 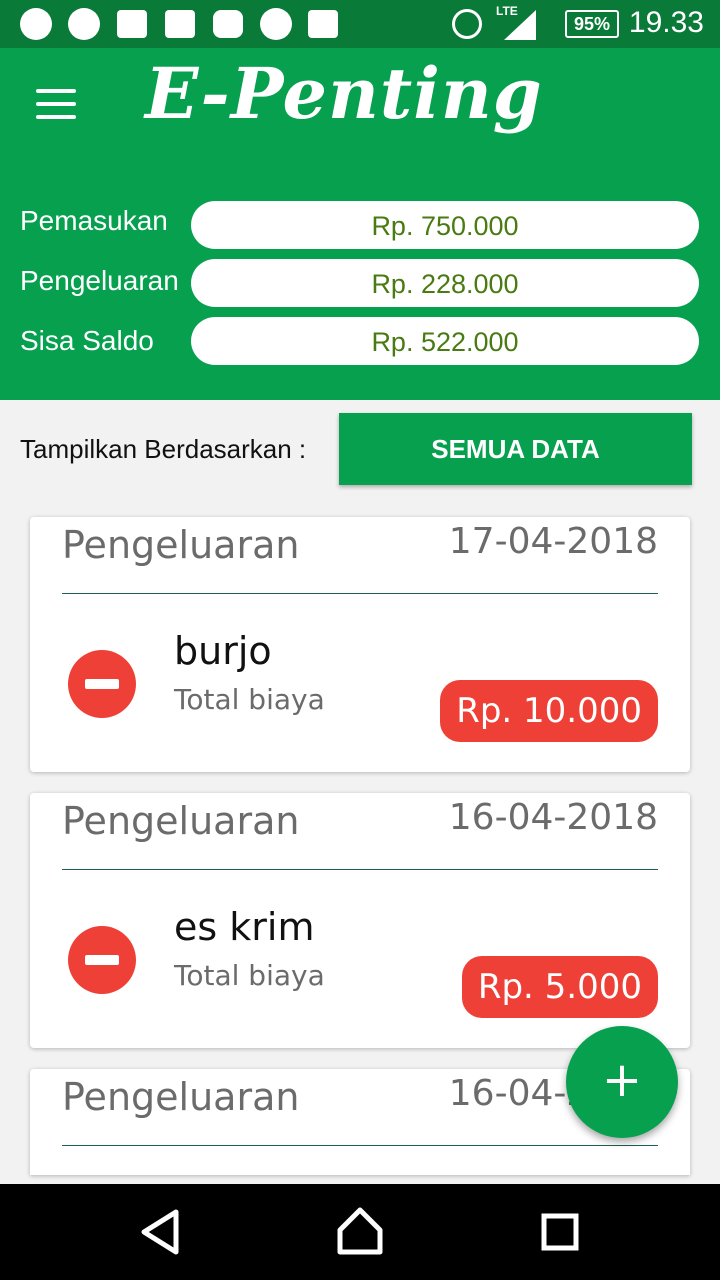 I want to click on transaction-name: burjo, so click(x=223, y=651).